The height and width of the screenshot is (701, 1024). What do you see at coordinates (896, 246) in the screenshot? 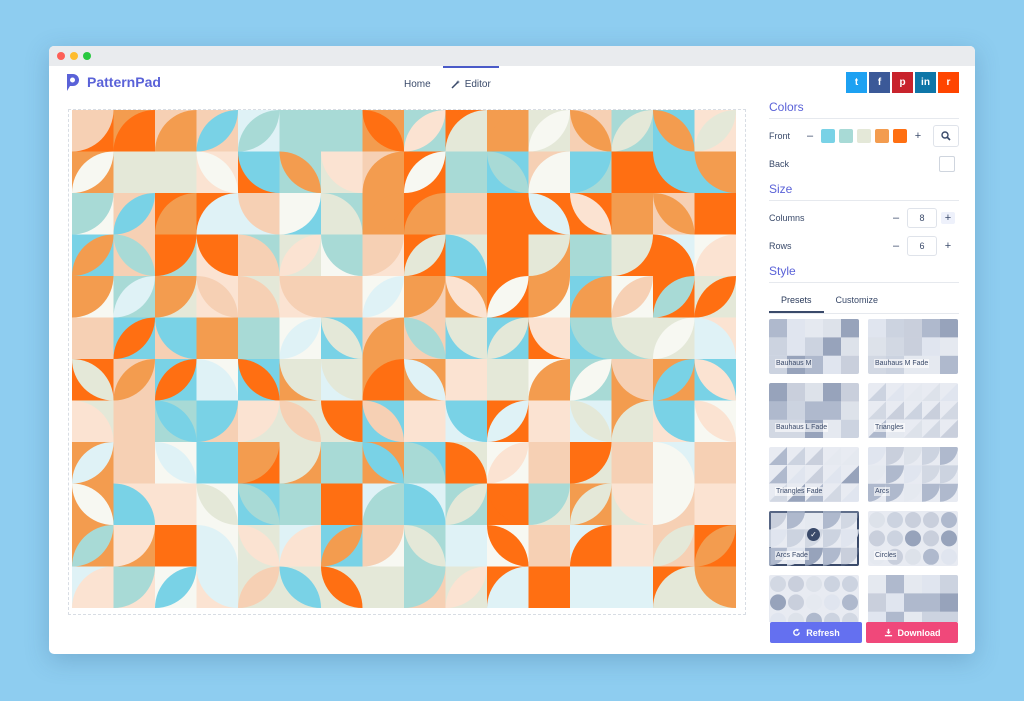
I see `rows-decrement: –` at bounding box center [896, 246].